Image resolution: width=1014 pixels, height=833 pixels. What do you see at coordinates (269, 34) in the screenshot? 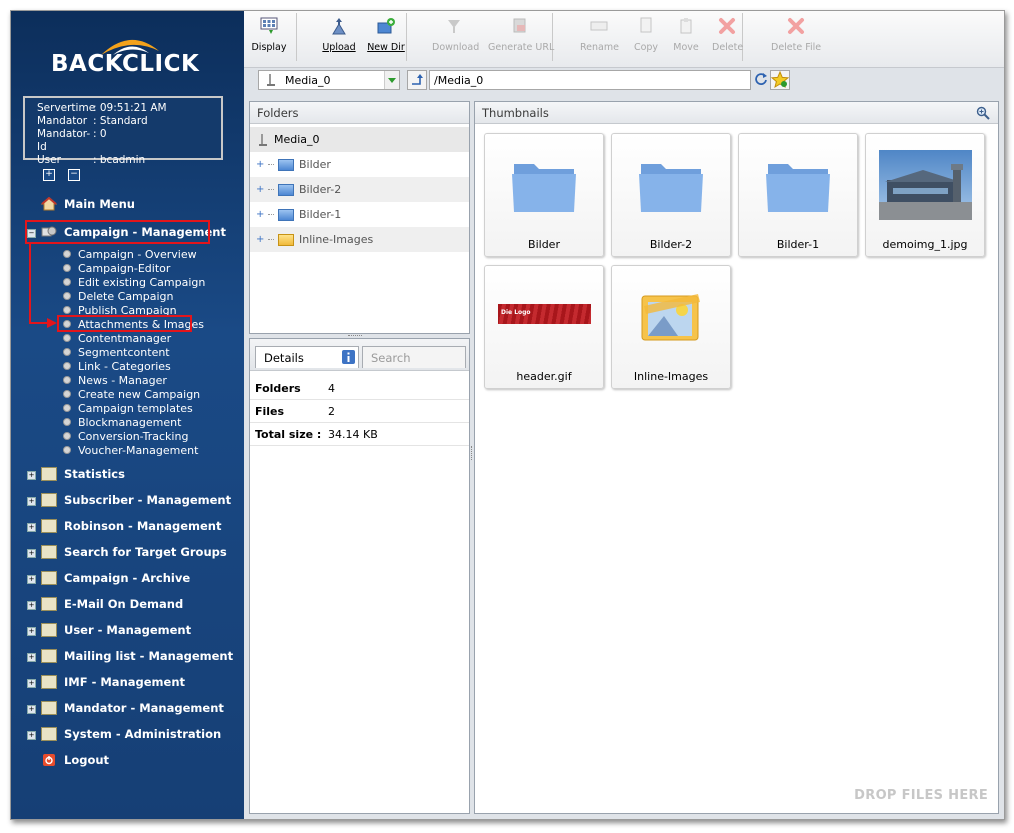
I see `display-button: Display` at bounding box center [269, 34].